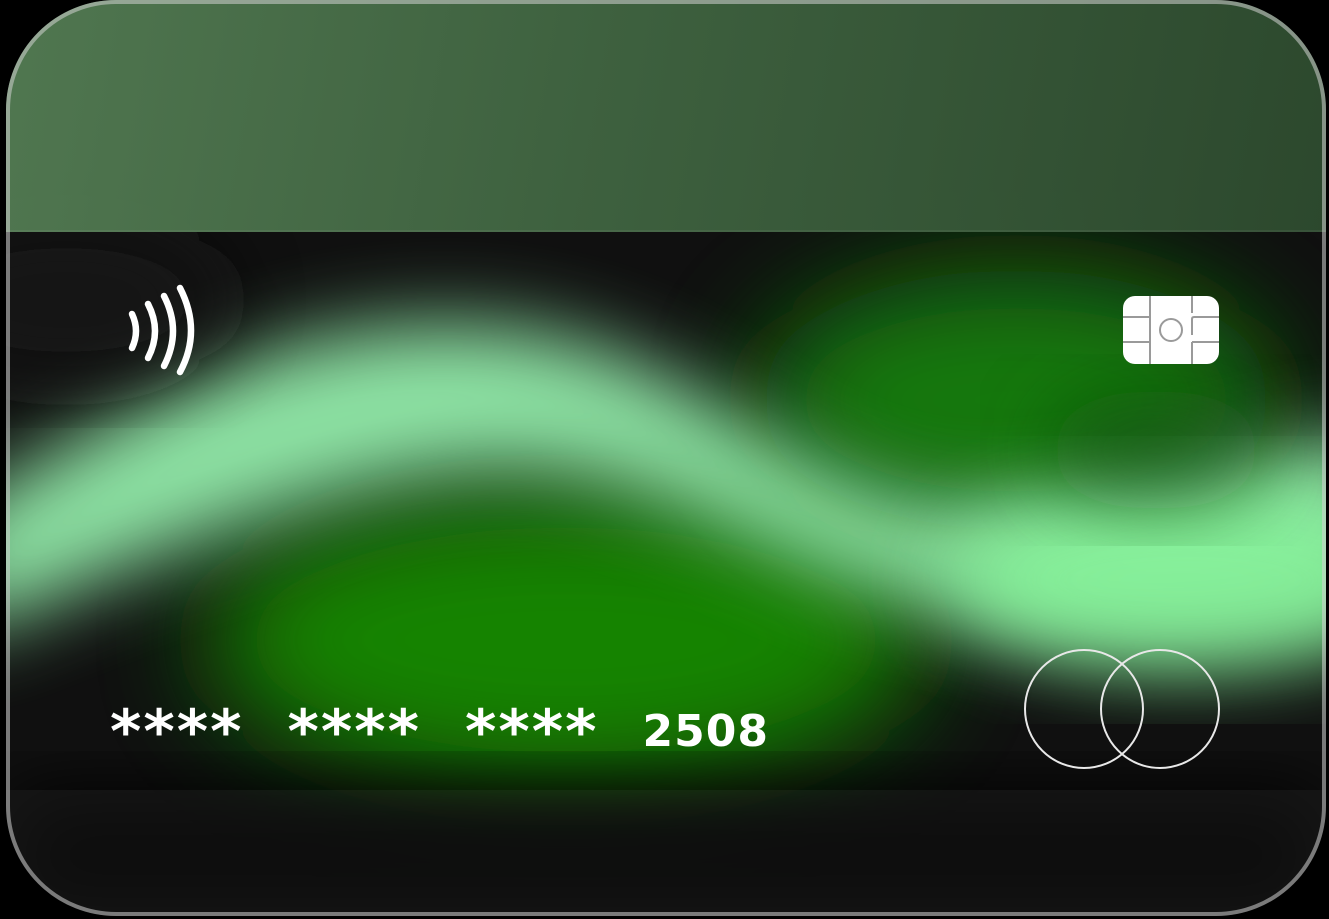 The width and height of the screenshot is (1329, 919). I want to click on card-number-group-3: ****, so click(532, 732).